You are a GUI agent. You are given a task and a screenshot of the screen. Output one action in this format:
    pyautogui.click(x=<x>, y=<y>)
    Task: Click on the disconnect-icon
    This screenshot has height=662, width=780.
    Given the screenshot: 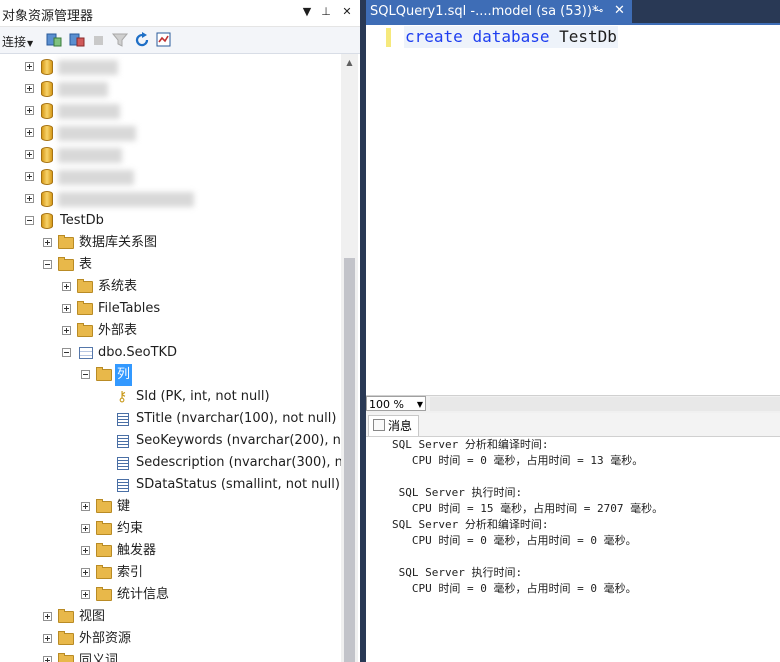 What is the action you would take?
    pyautogui.click(x=77, y=40)
    